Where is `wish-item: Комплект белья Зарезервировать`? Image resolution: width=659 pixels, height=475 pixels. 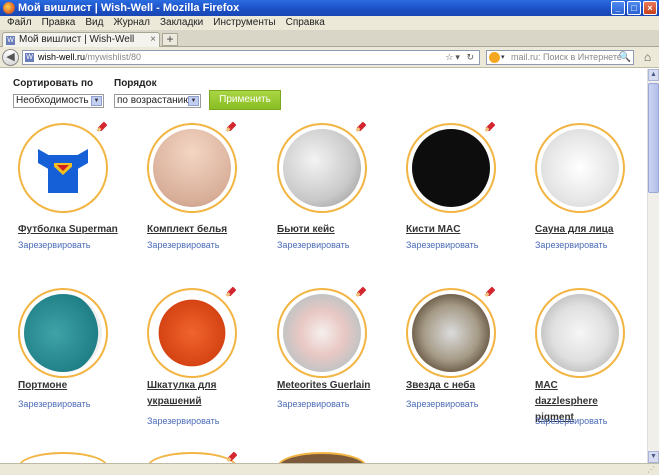
wish-item: Комплект белья Зарезервировать is located at coordinates (207, 197).